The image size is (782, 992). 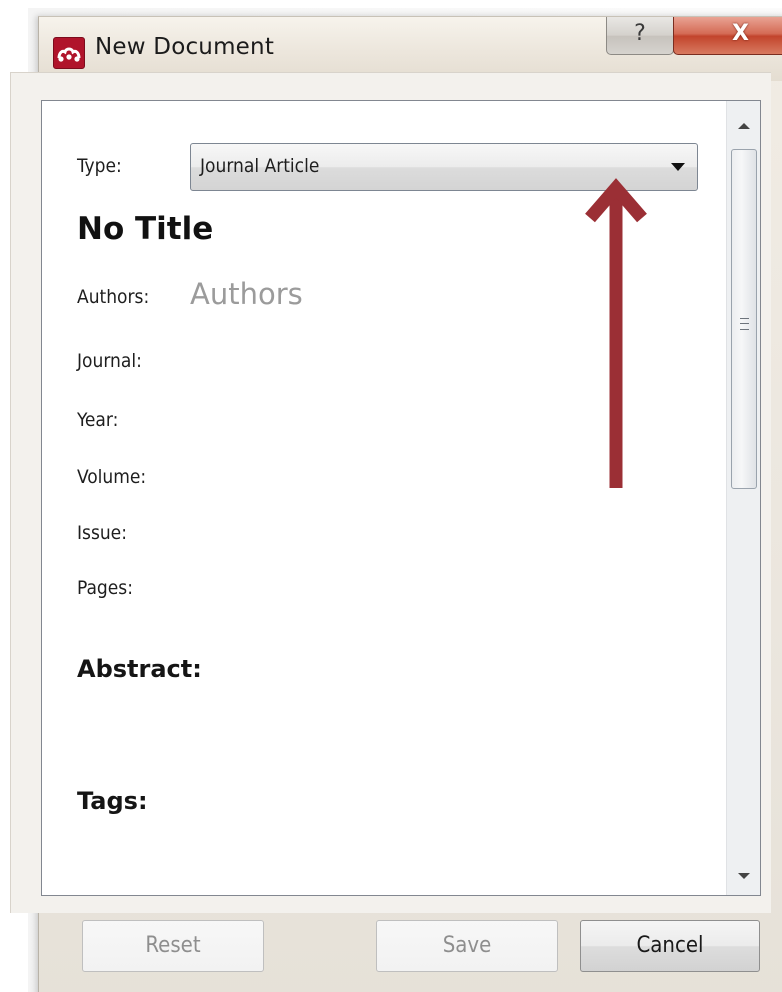 I want to click on chevron-up-icon, so click(x=744, y=126).